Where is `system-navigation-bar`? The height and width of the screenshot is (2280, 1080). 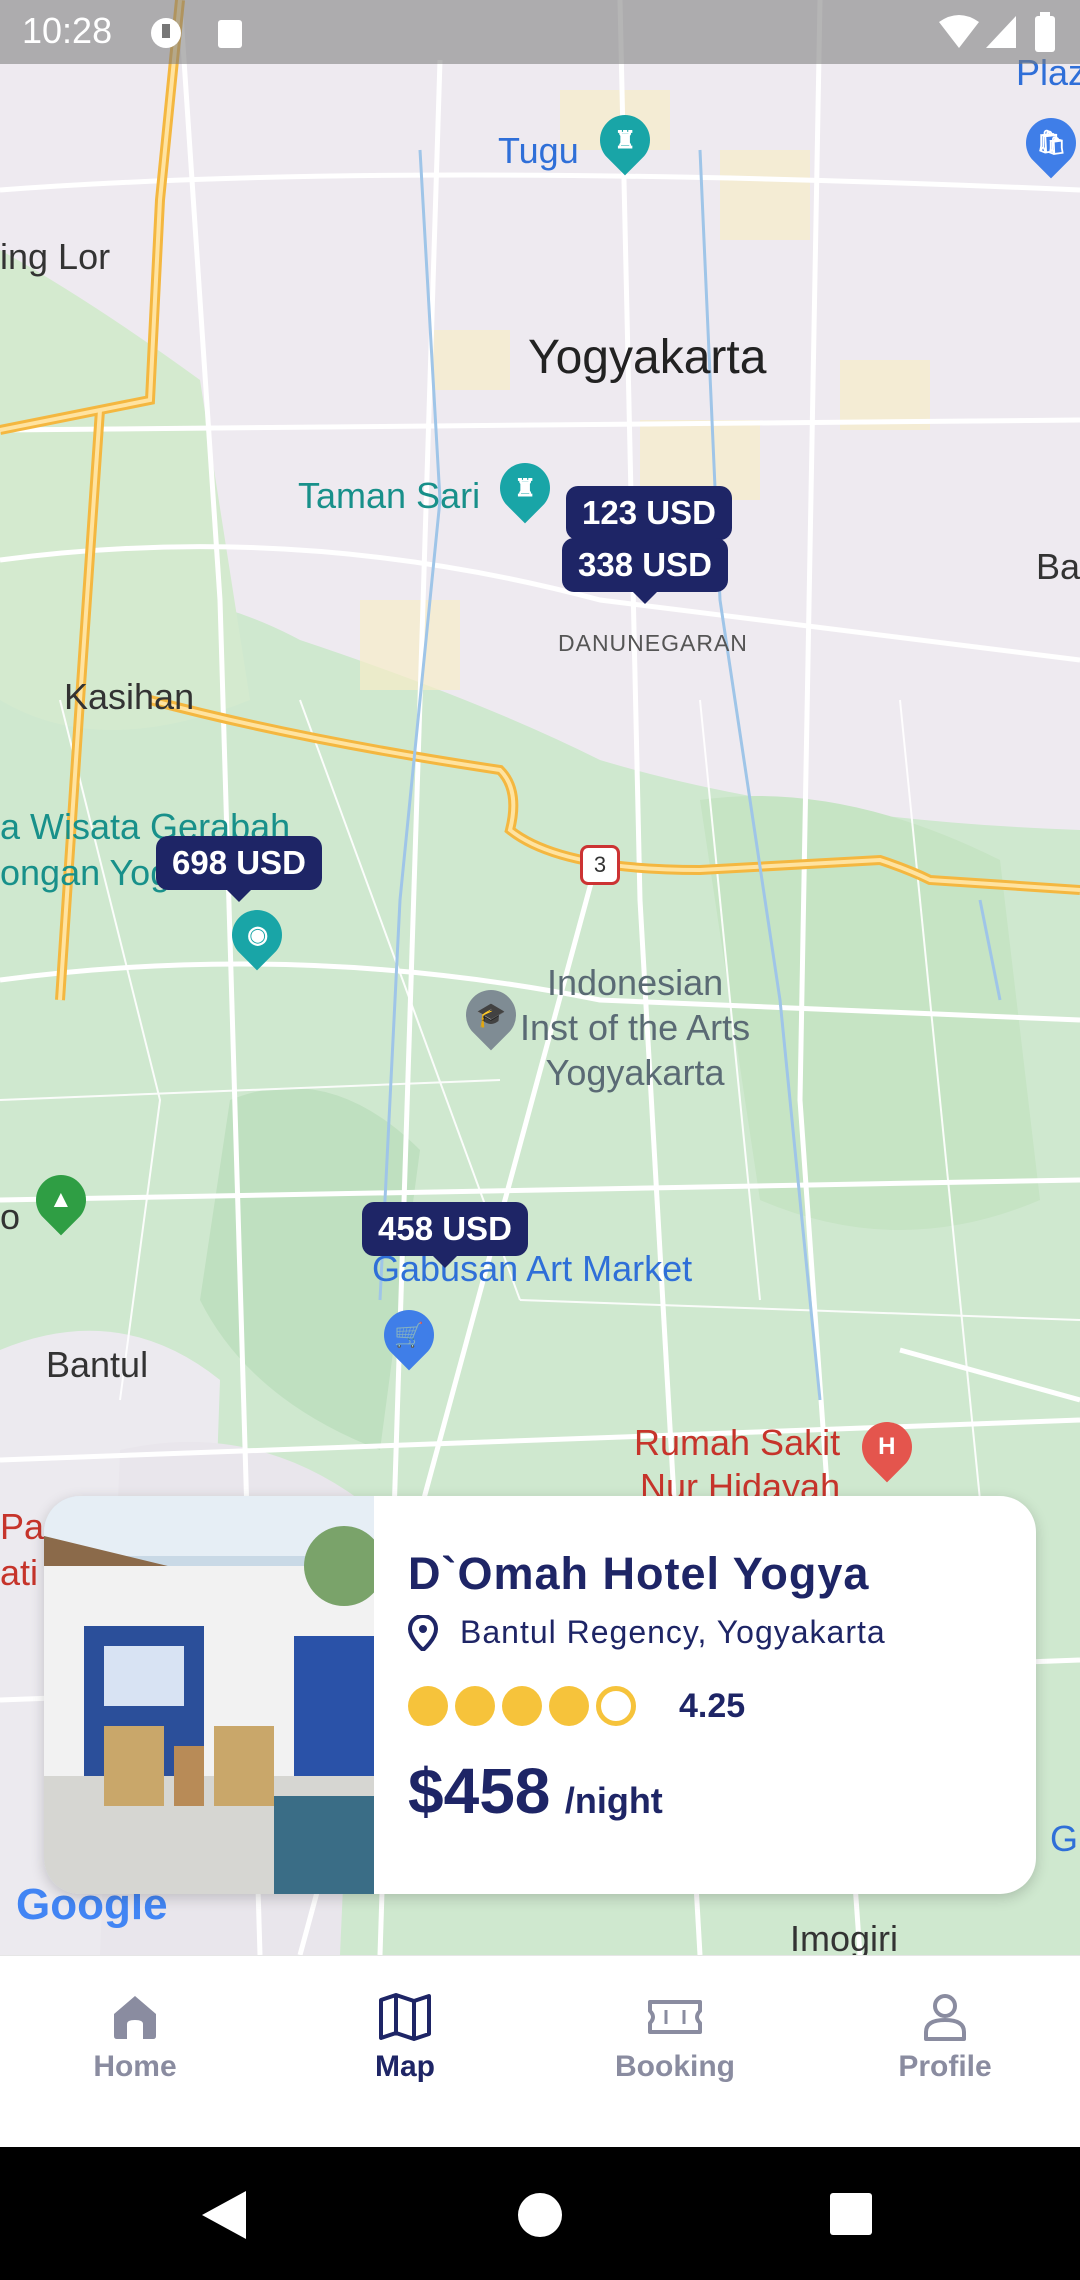 system-navigation-bar is located at coordinates (540, 2213).